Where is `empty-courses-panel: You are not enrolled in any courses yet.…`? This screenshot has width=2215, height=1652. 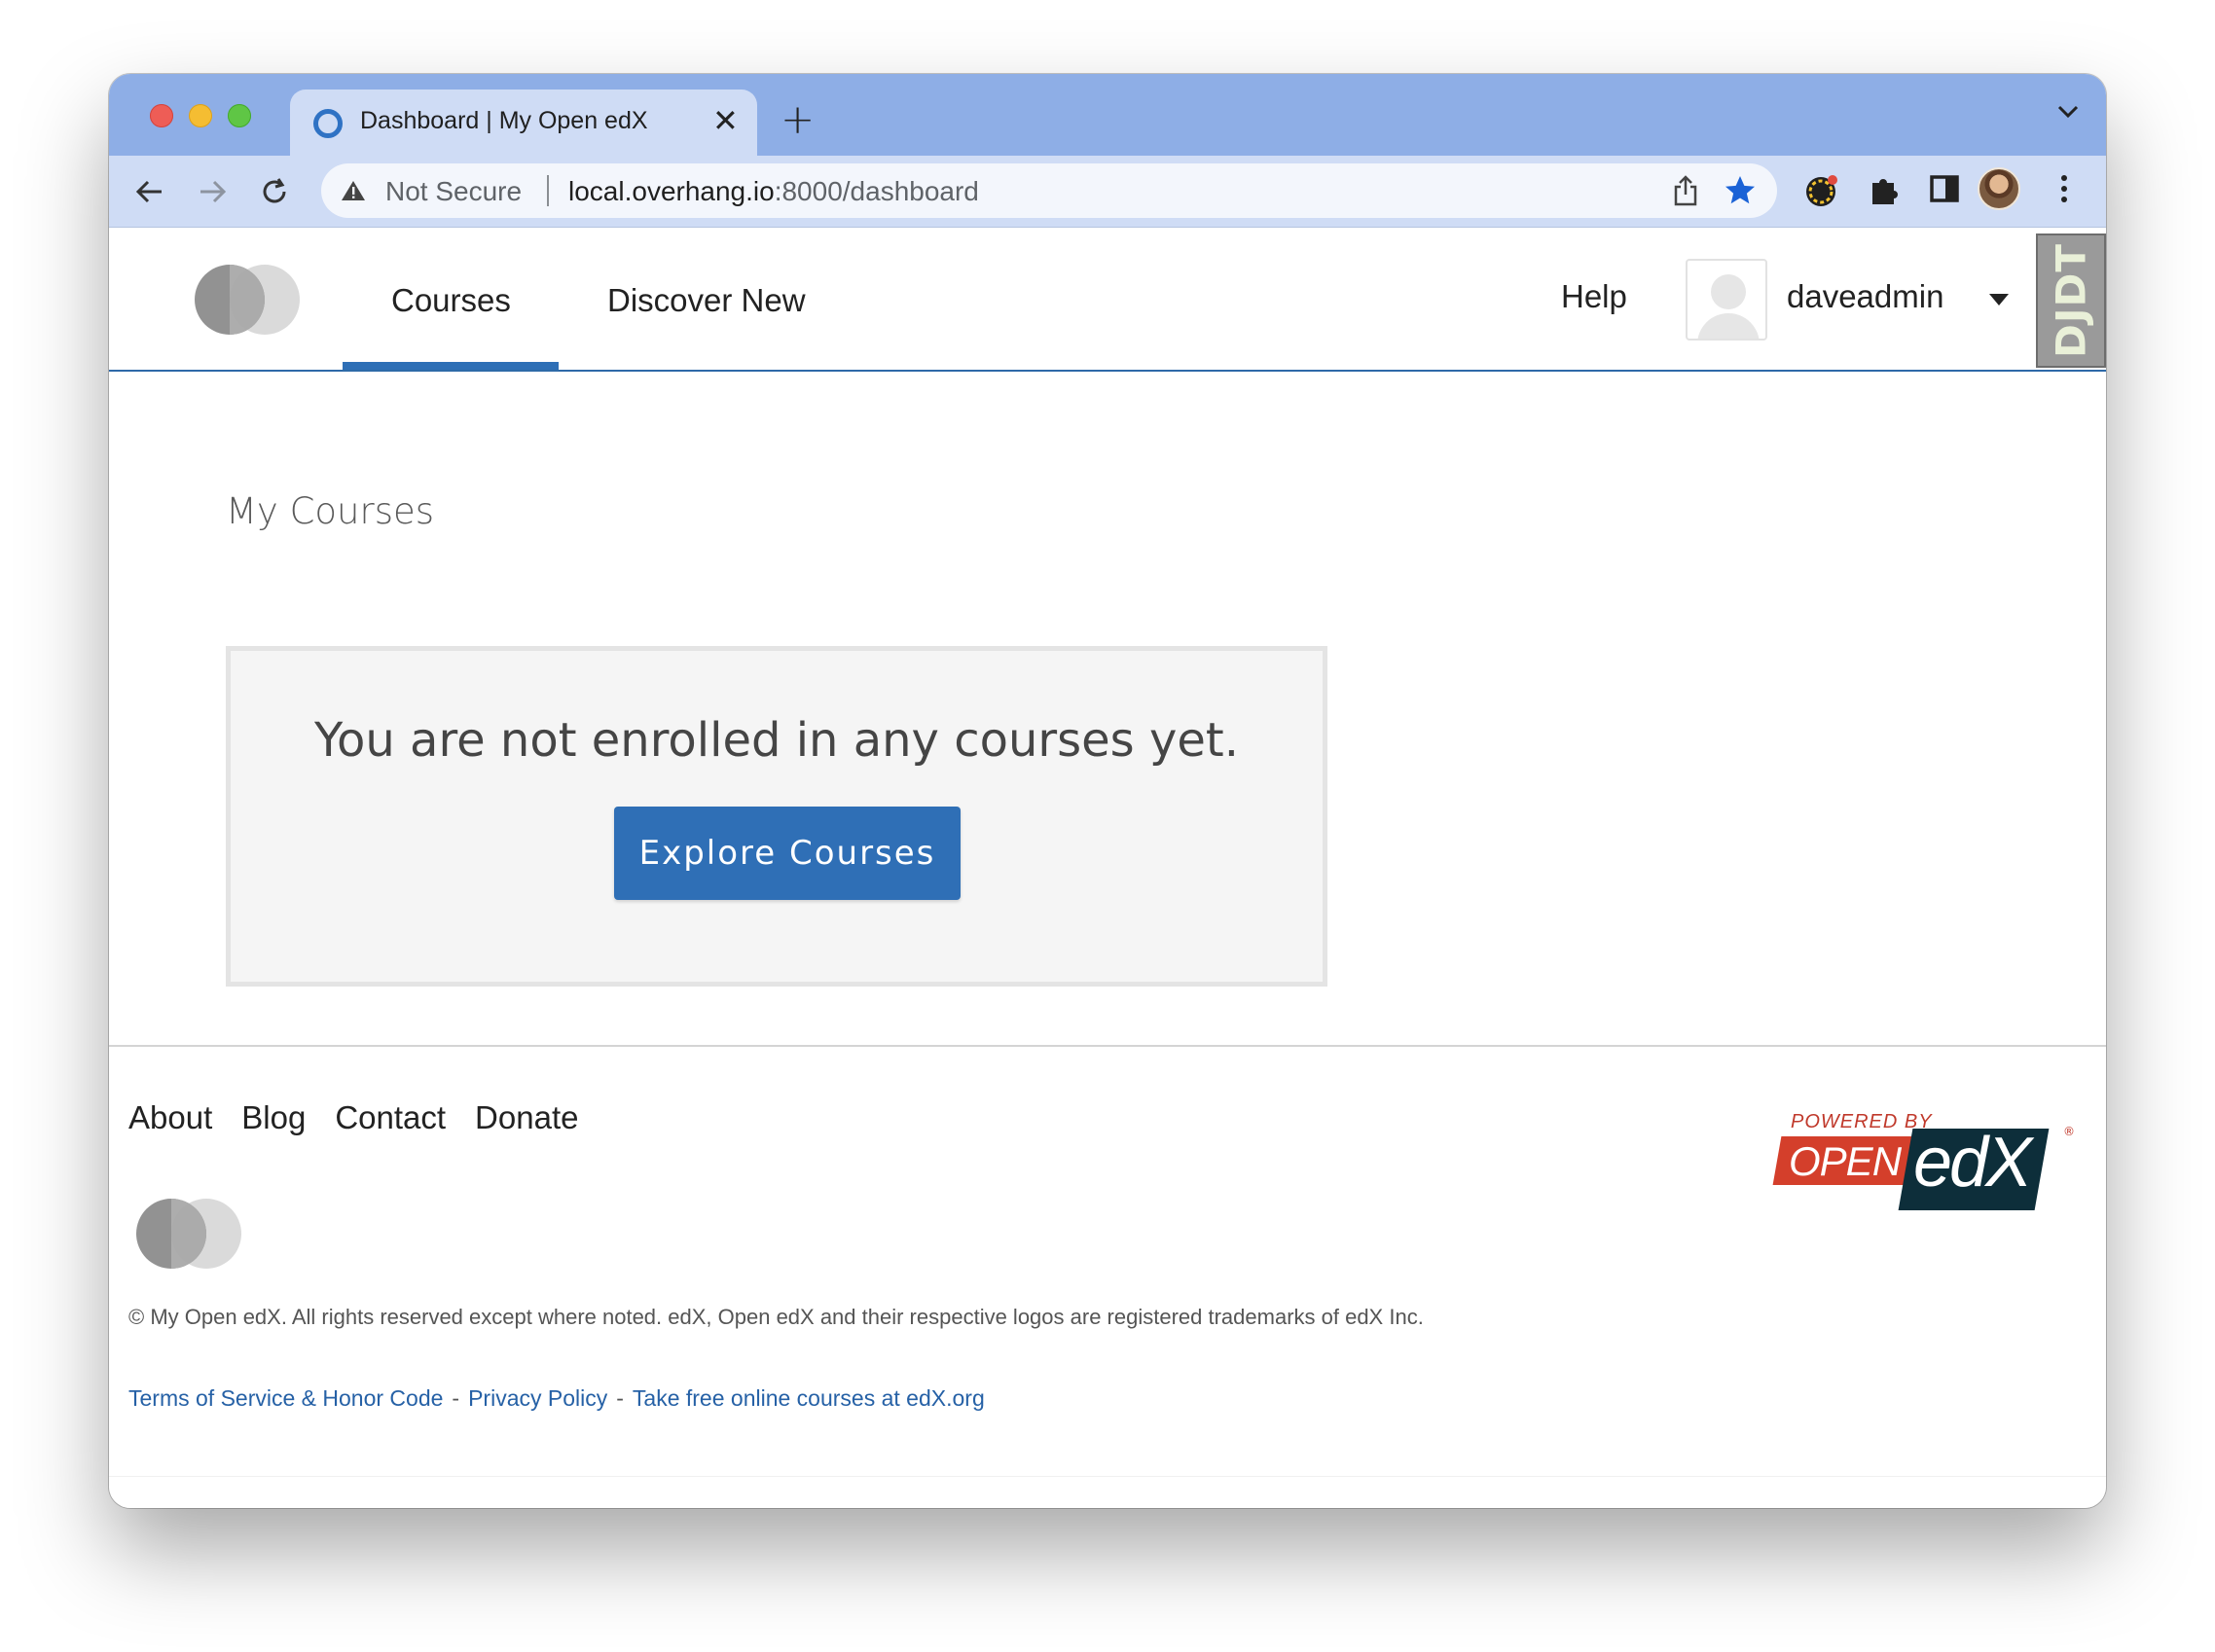 empty-courses-panel: You are not enrolled in any courses yet.… is located at coordinates (776, 816).